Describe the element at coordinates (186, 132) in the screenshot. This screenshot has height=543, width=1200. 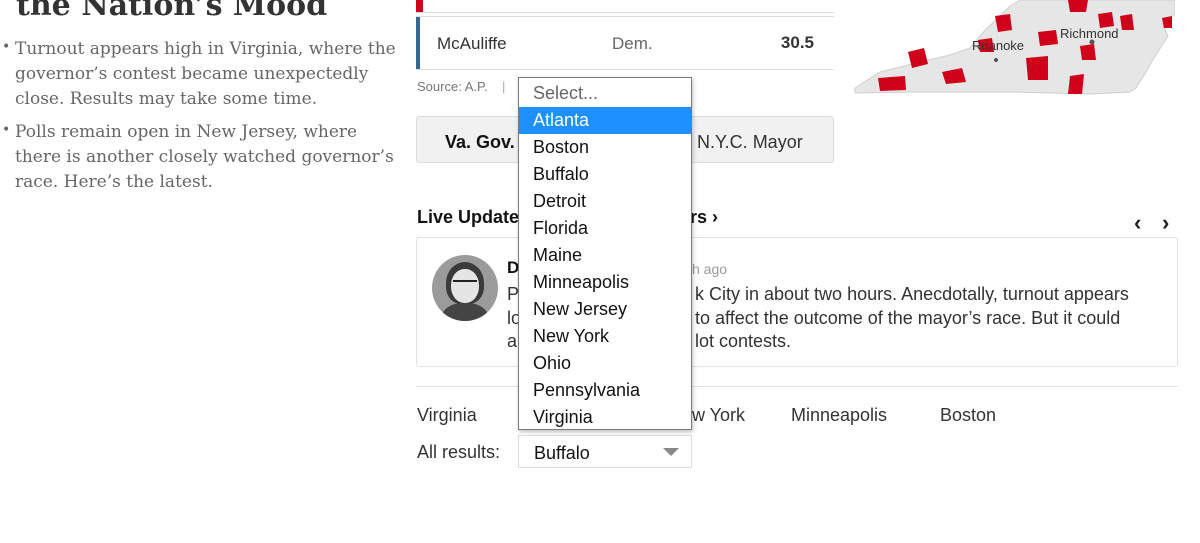
I see `bullet-line: Polls remain open in New Jersey, where` at that location.